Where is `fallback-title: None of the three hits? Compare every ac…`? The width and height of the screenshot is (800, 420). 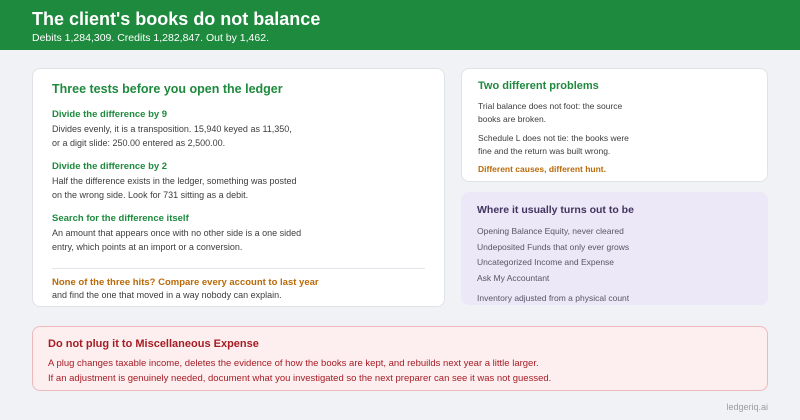 fallback-title: None of the three hits? Compare every ac… is located at coordinates (185, 282).